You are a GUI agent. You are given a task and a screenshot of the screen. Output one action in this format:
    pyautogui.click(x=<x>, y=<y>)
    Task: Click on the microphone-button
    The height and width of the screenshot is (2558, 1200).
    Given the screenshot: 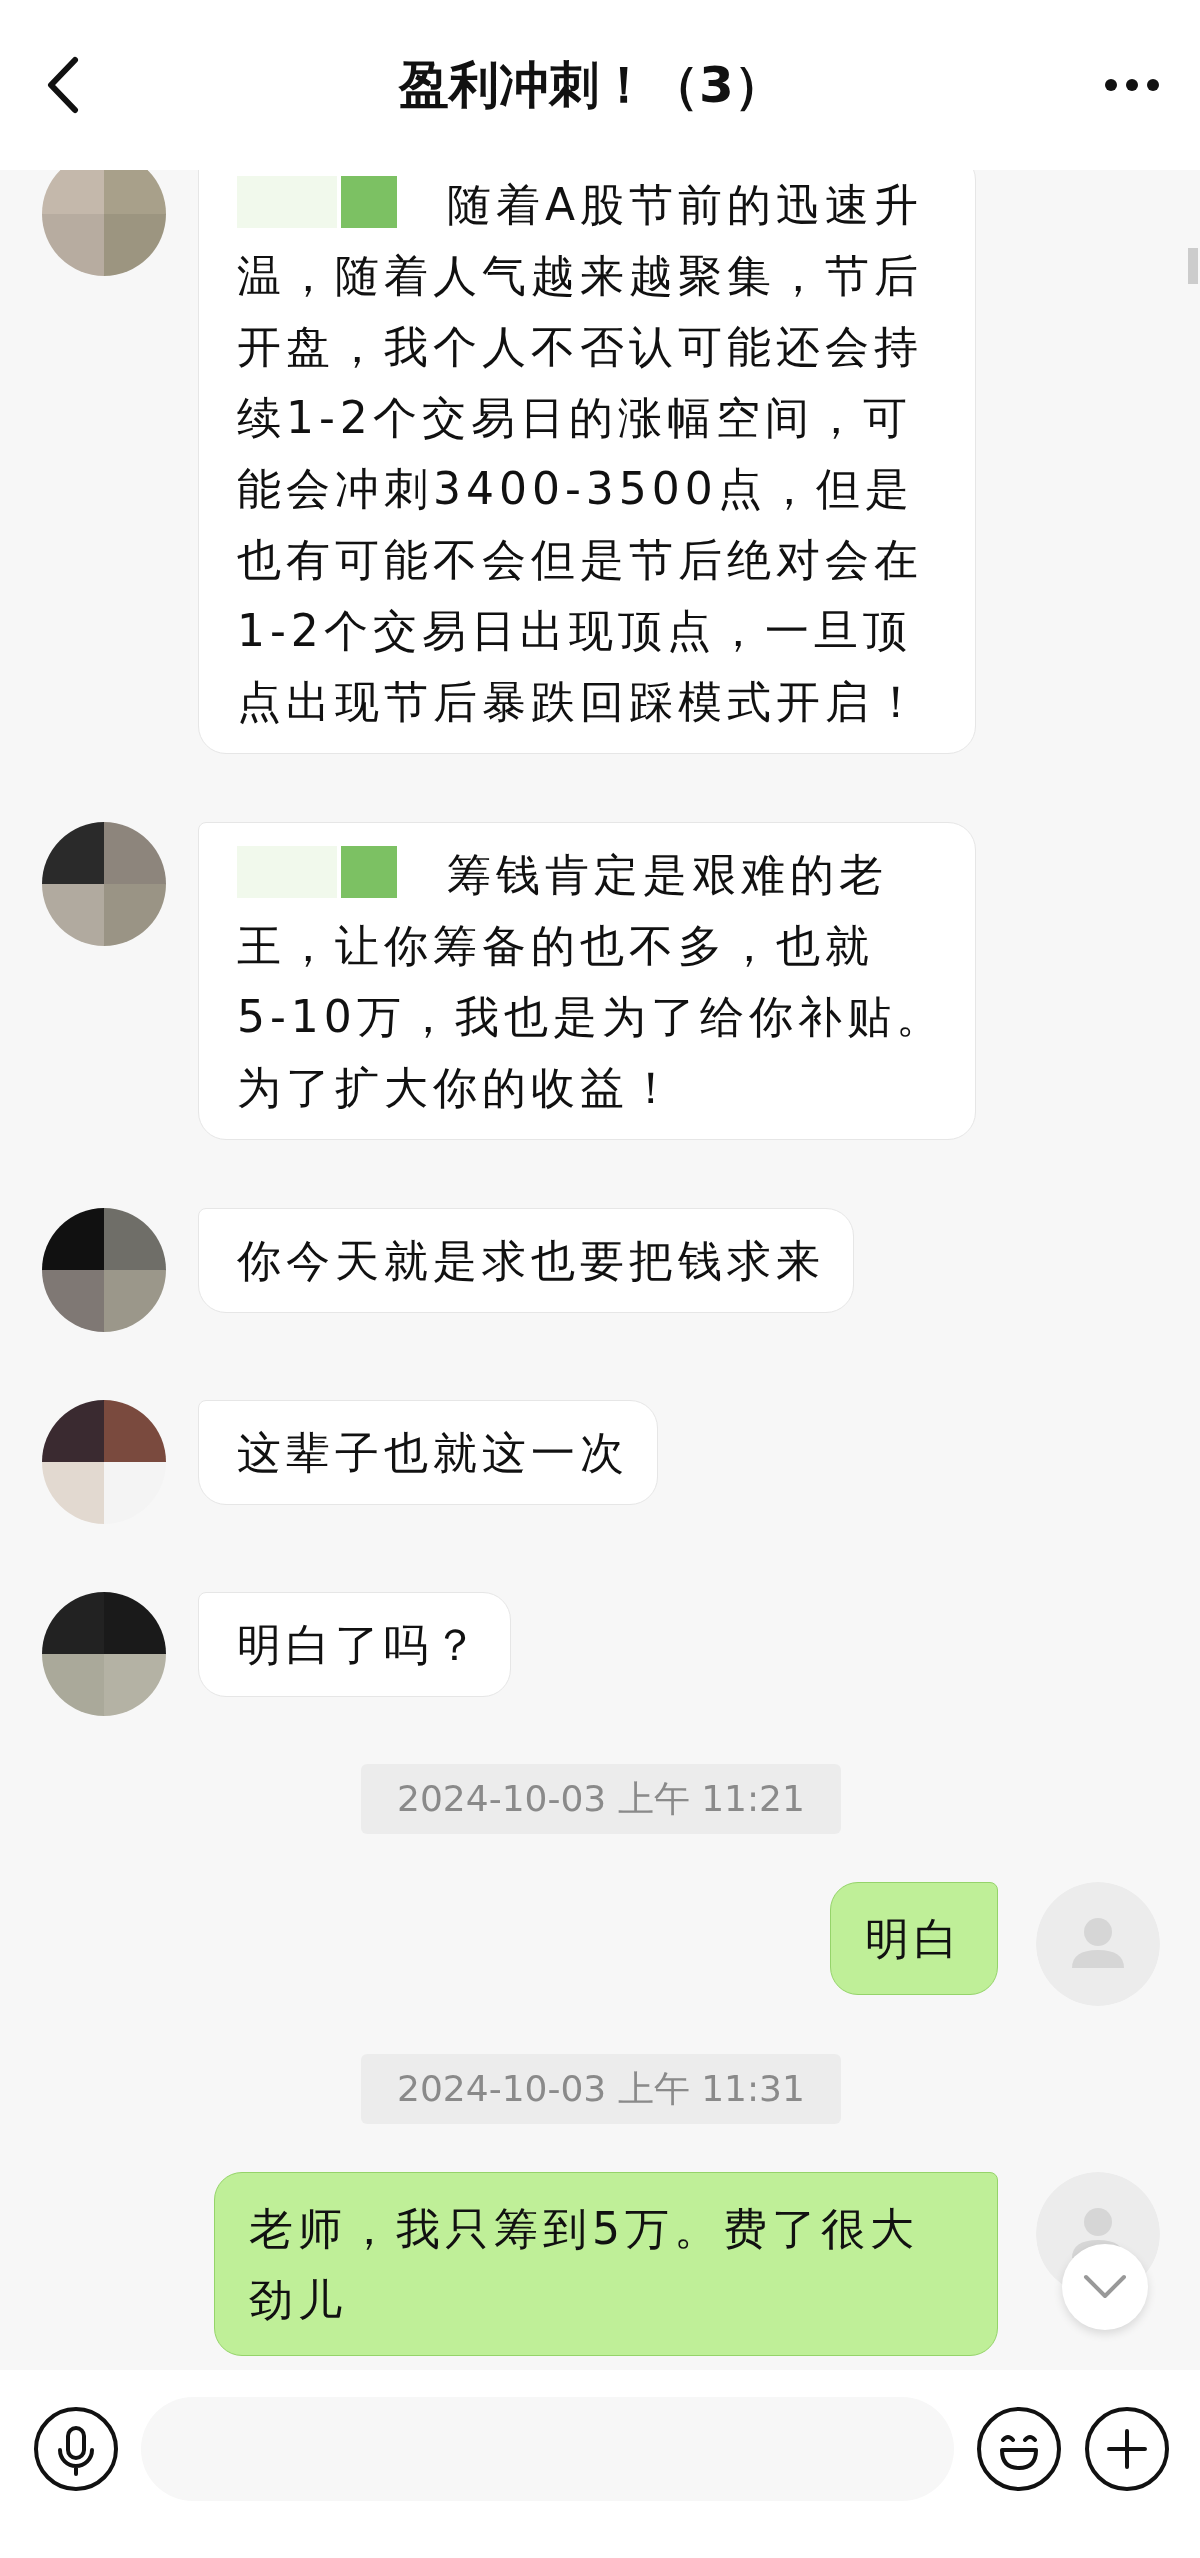 What is the action you would take?
    pyautogui.click(x=76, y=2449)
    